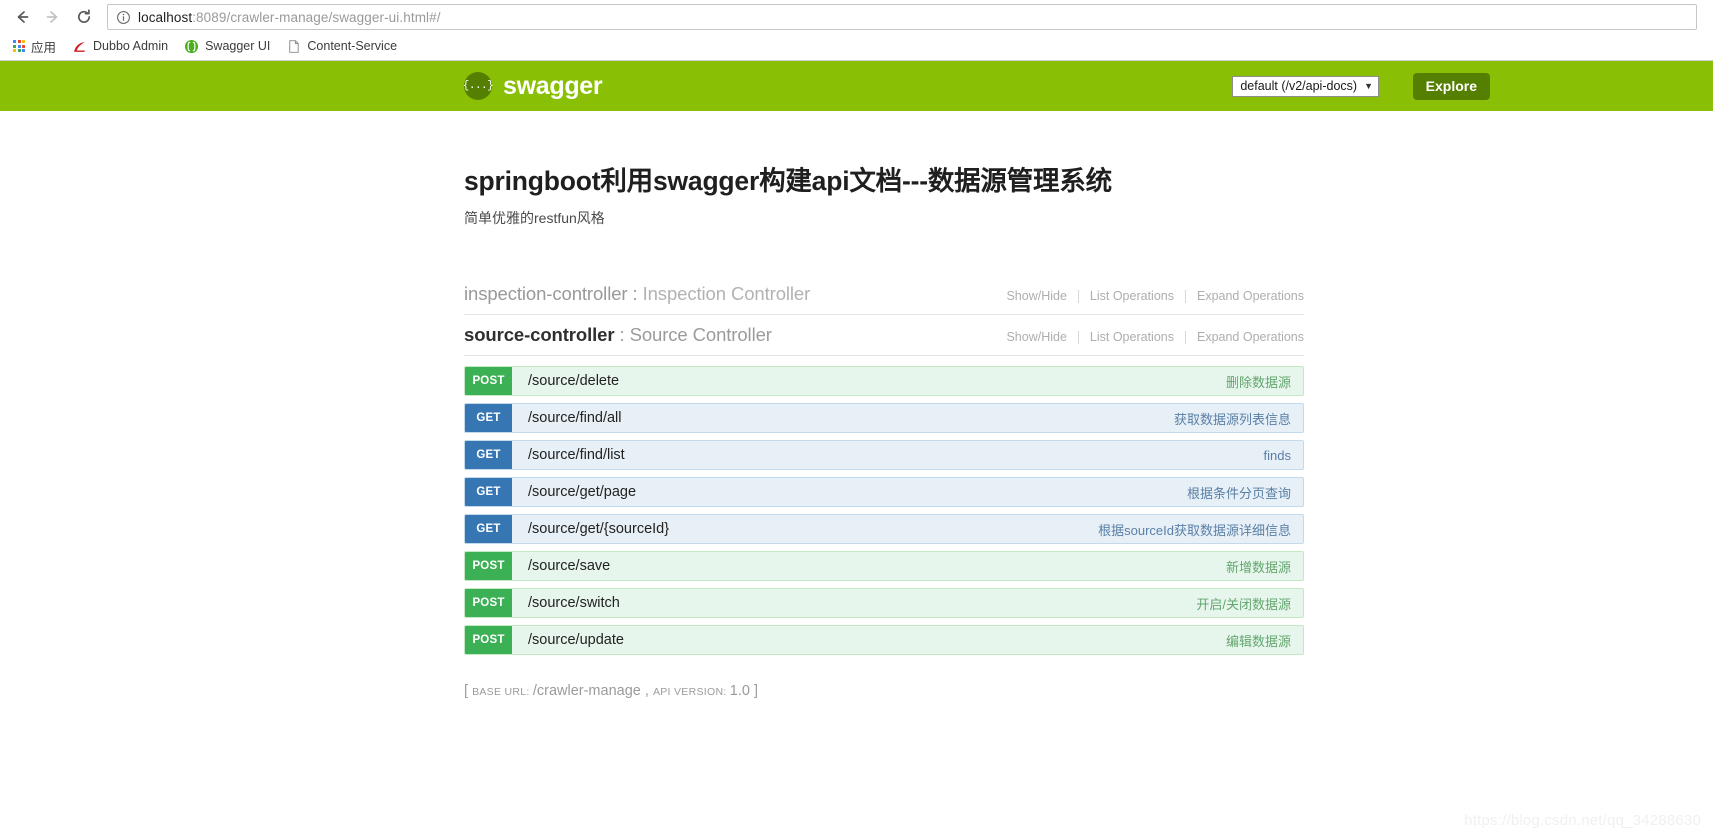  Describe the element at coordinates (131, 46) in the screenshot. I see `bookmark-dubbo-admin-label: Dubbo Admin` at that location.